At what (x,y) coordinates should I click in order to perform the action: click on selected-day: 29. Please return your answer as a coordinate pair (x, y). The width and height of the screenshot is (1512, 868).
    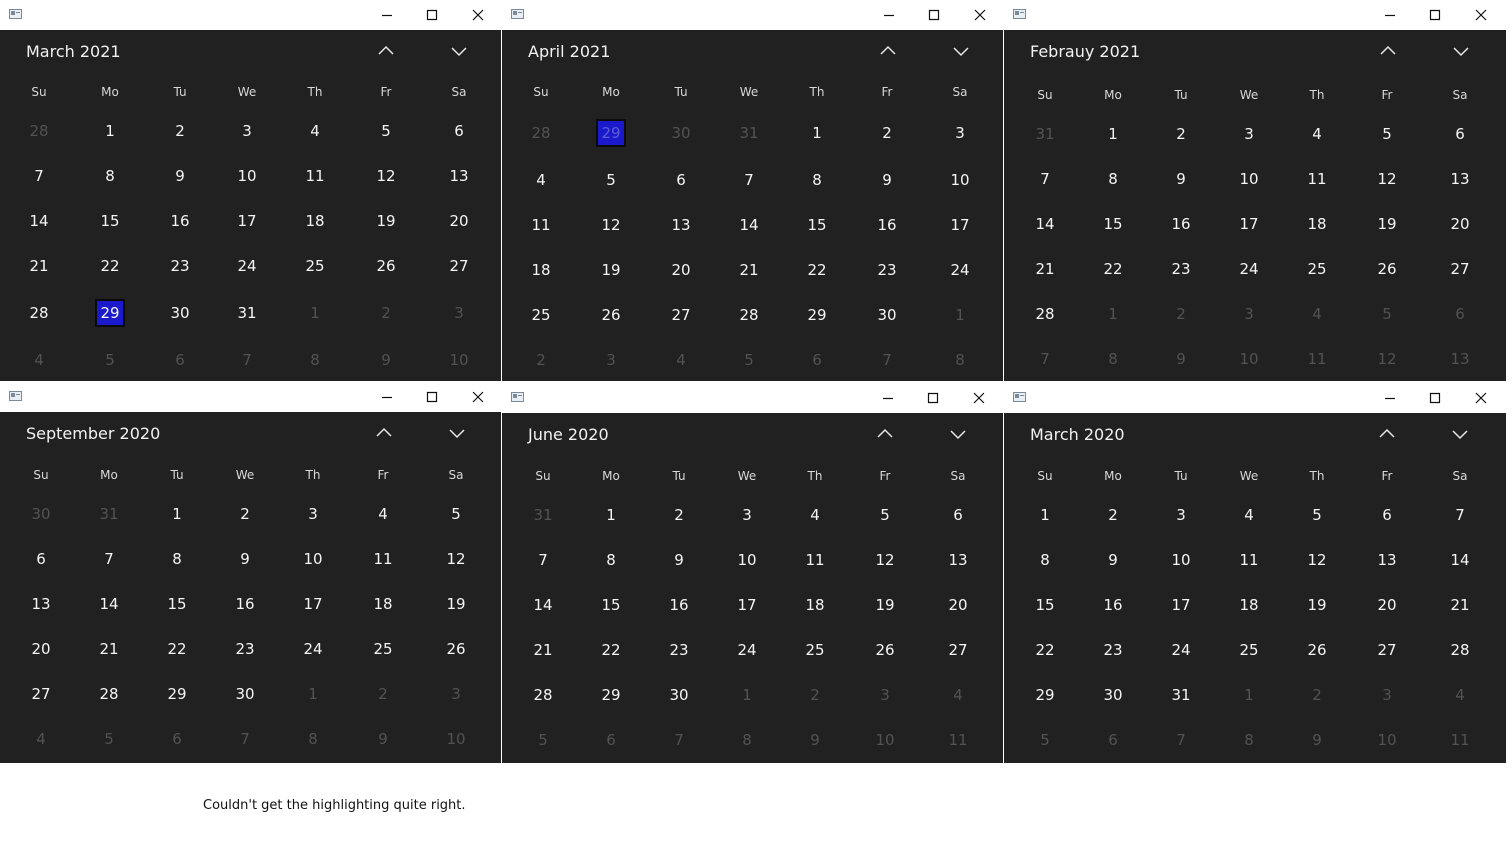
    Looking at the image, I should click on (110, 313).